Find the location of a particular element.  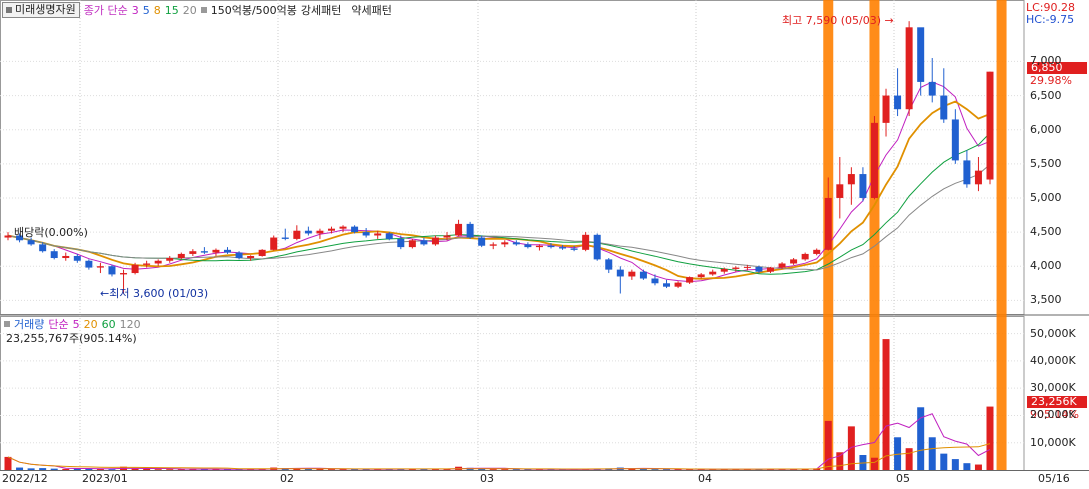

date-tick-label: 05/16 is located at coordinates (1054, 478).